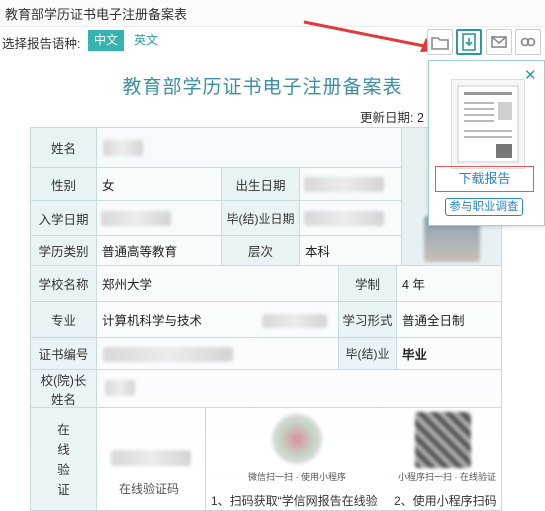  Describe the element at coordinates (368, 354) in the screenshot. I see `label-grad-status: 毕(结)业` at that location.